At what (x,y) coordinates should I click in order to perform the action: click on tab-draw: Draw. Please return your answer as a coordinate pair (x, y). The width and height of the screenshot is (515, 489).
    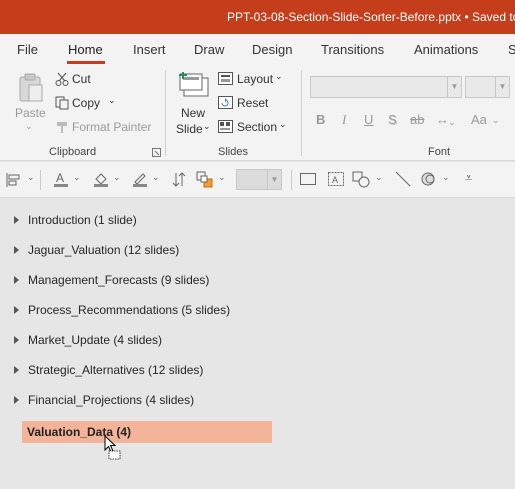
    Looking at the image, I should click on (209, 49).